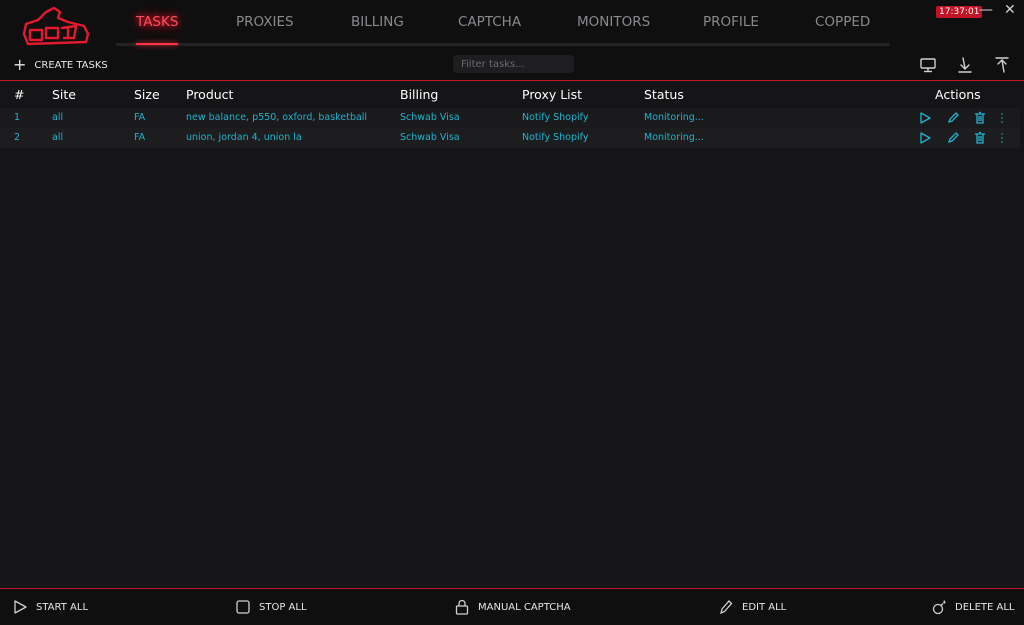 The width and height of the screenshot is (1024, 625). Describe the element at coordinates (552, 94) in the screenshot. I see `header-proxy-list: Proxy List` at that location.